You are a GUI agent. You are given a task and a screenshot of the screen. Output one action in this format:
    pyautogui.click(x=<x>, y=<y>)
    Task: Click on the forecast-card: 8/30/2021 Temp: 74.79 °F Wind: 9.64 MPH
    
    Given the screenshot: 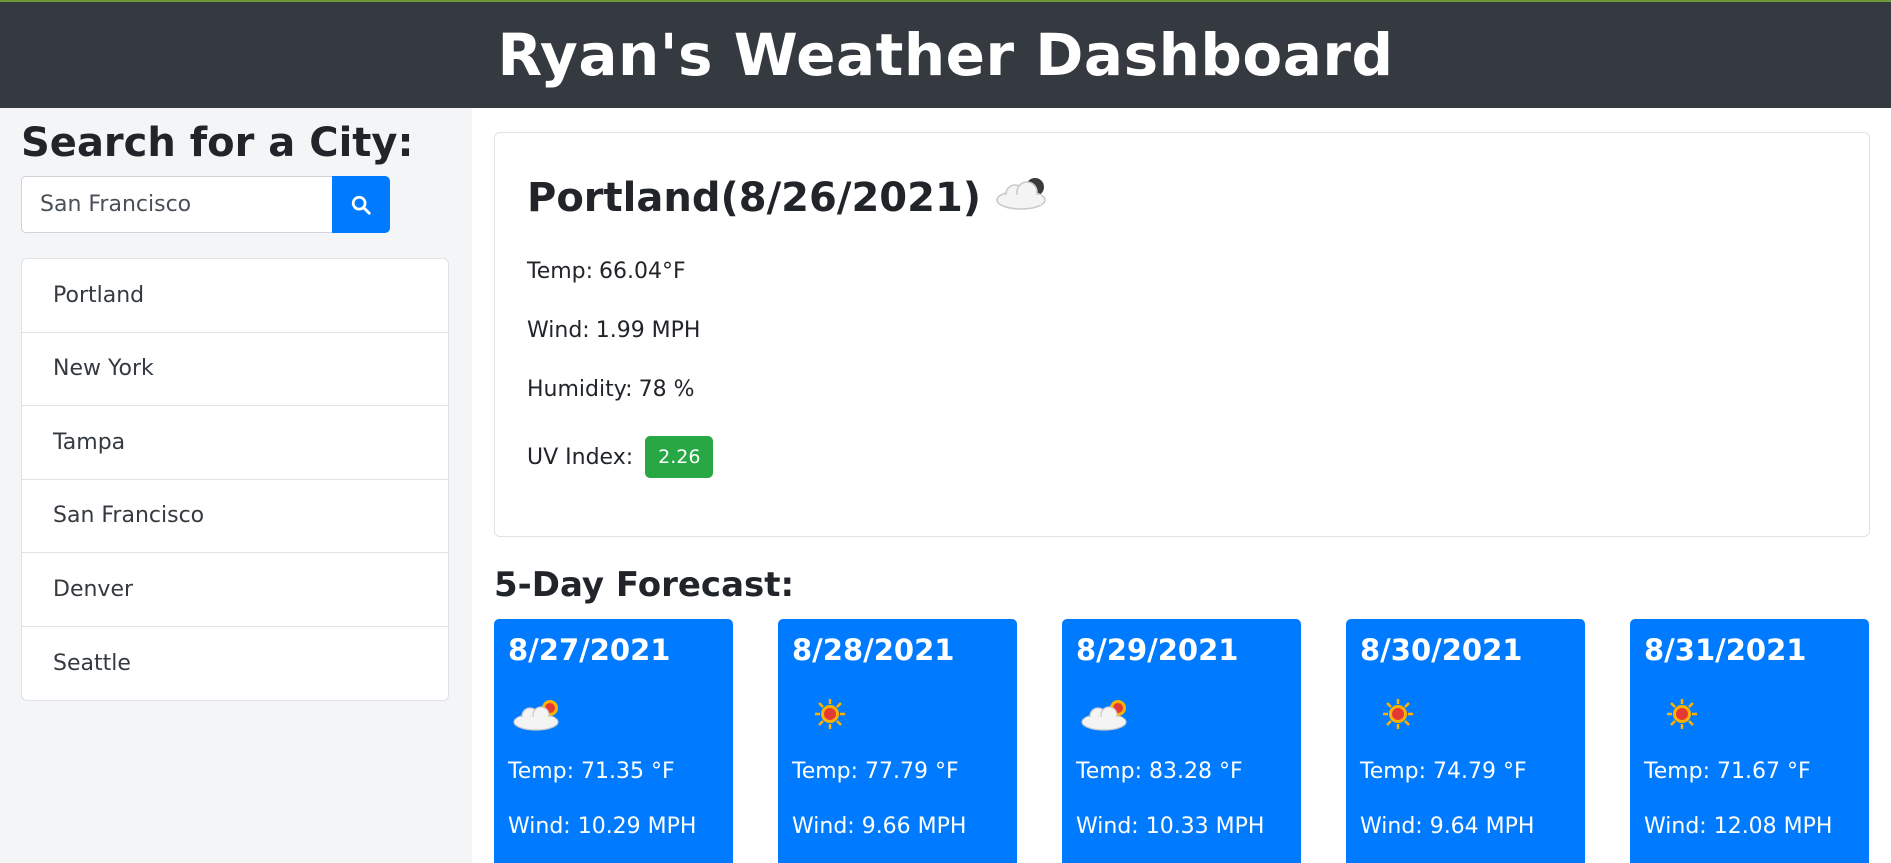 What is the action you would take?
    pyautogui.click(x=1465, y=741)
    